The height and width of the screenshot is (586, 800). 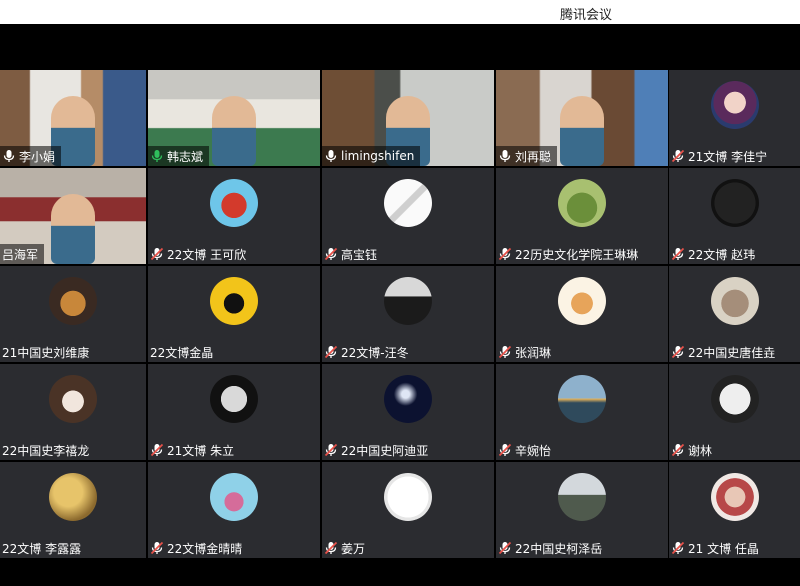 What do you see at coordinates (723, 548) in the screenshot?
I see `participant-name: 21 文博 任晶` at bounding box center [723, 548].